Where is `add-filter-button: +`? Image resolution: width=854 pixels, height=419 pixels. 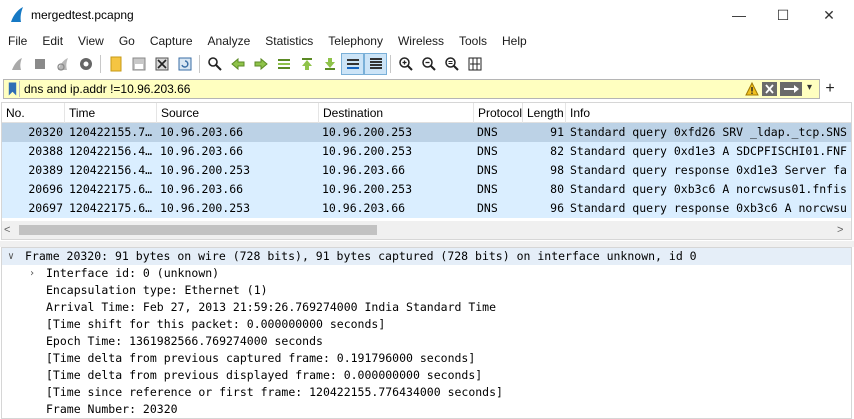
add-filter-button: + is located at coordinates (830, 89).